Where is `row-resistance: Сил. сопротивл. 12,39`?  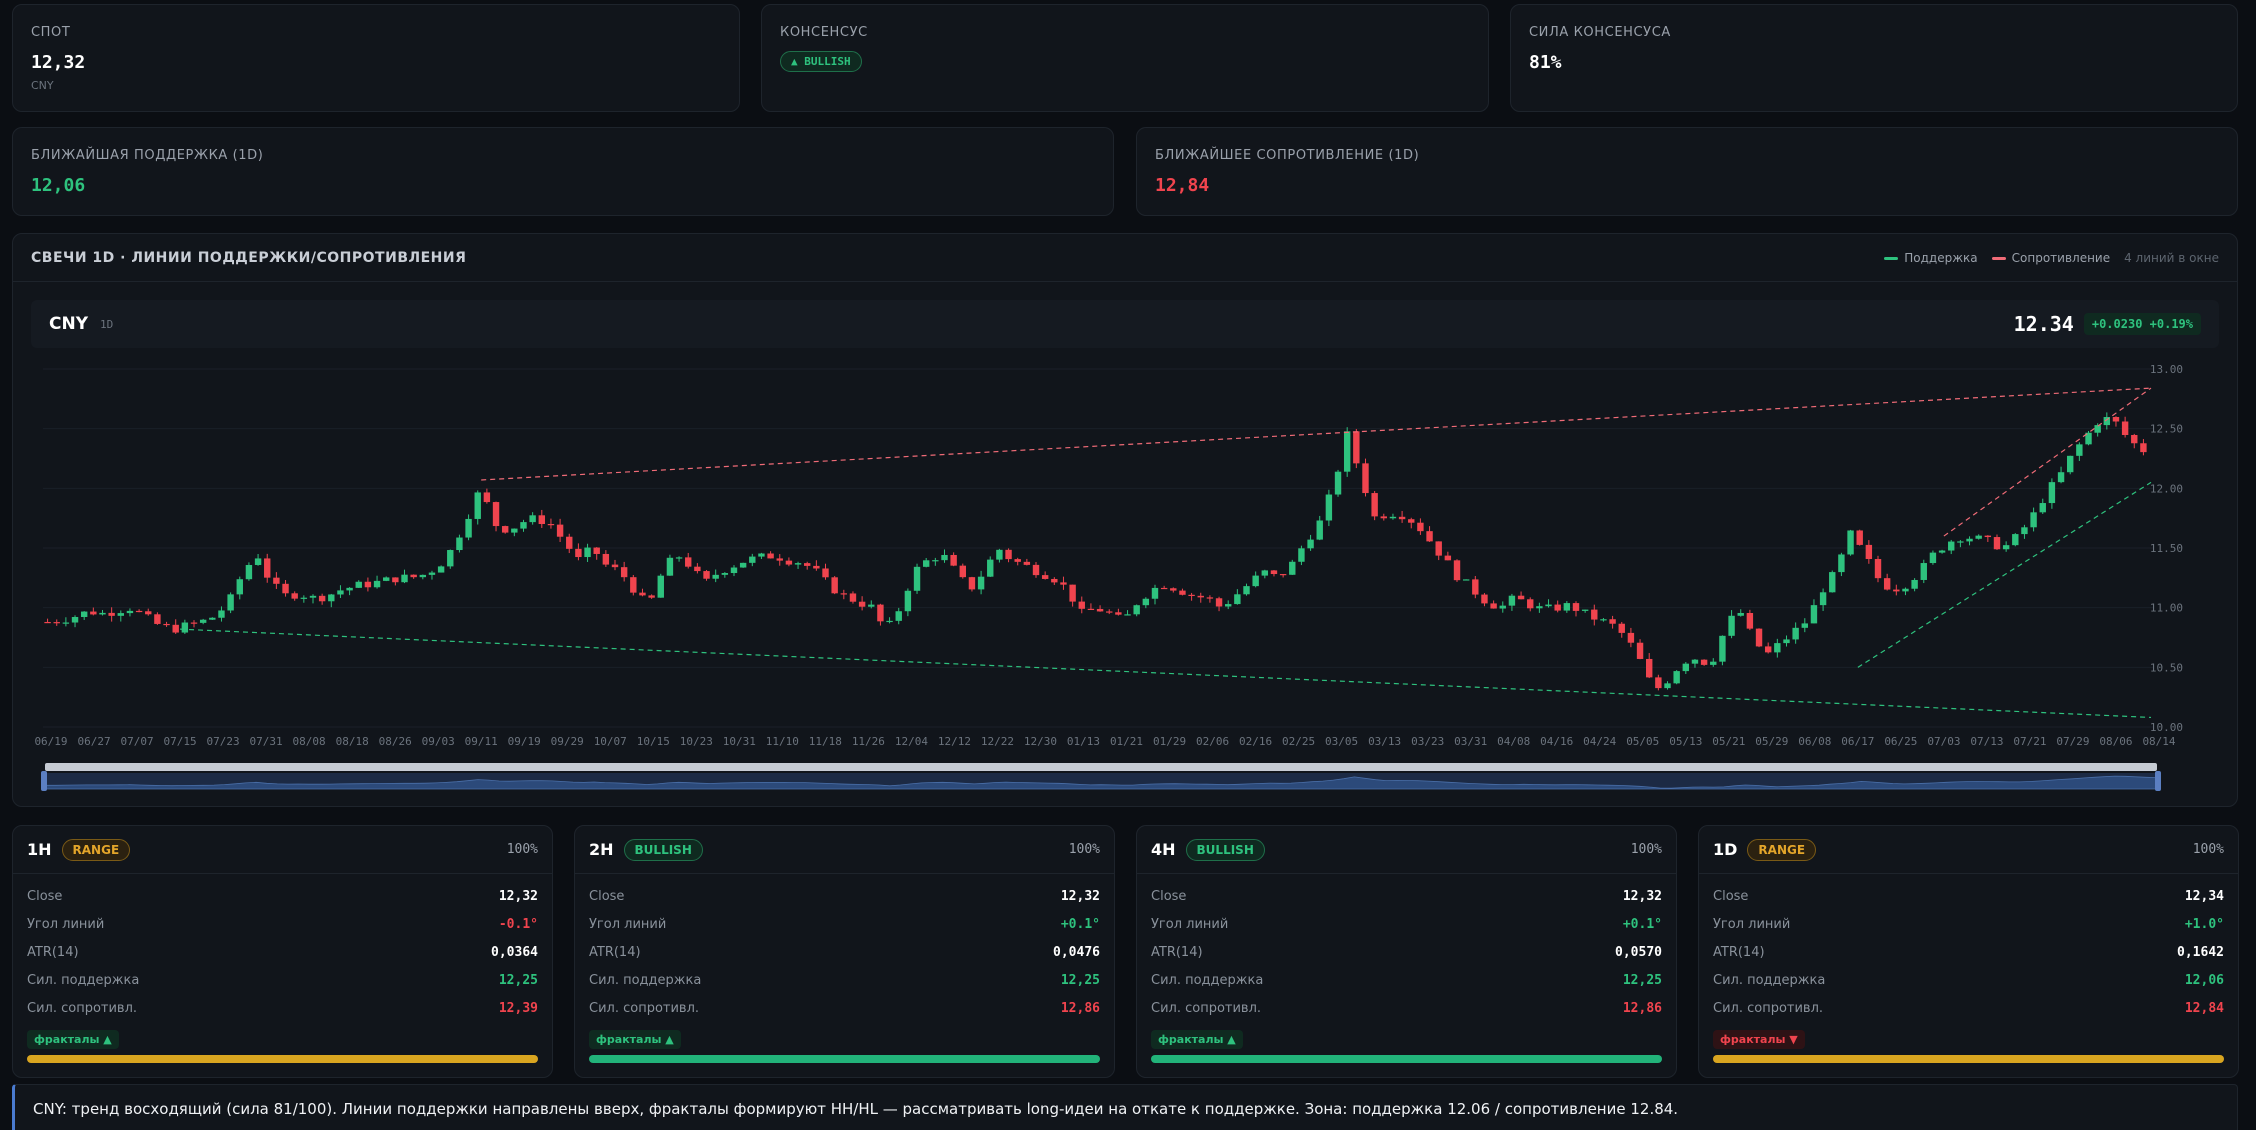 row-resistance: Сил. сопротивл. 12,39 is located at coordinates (282, 1008).